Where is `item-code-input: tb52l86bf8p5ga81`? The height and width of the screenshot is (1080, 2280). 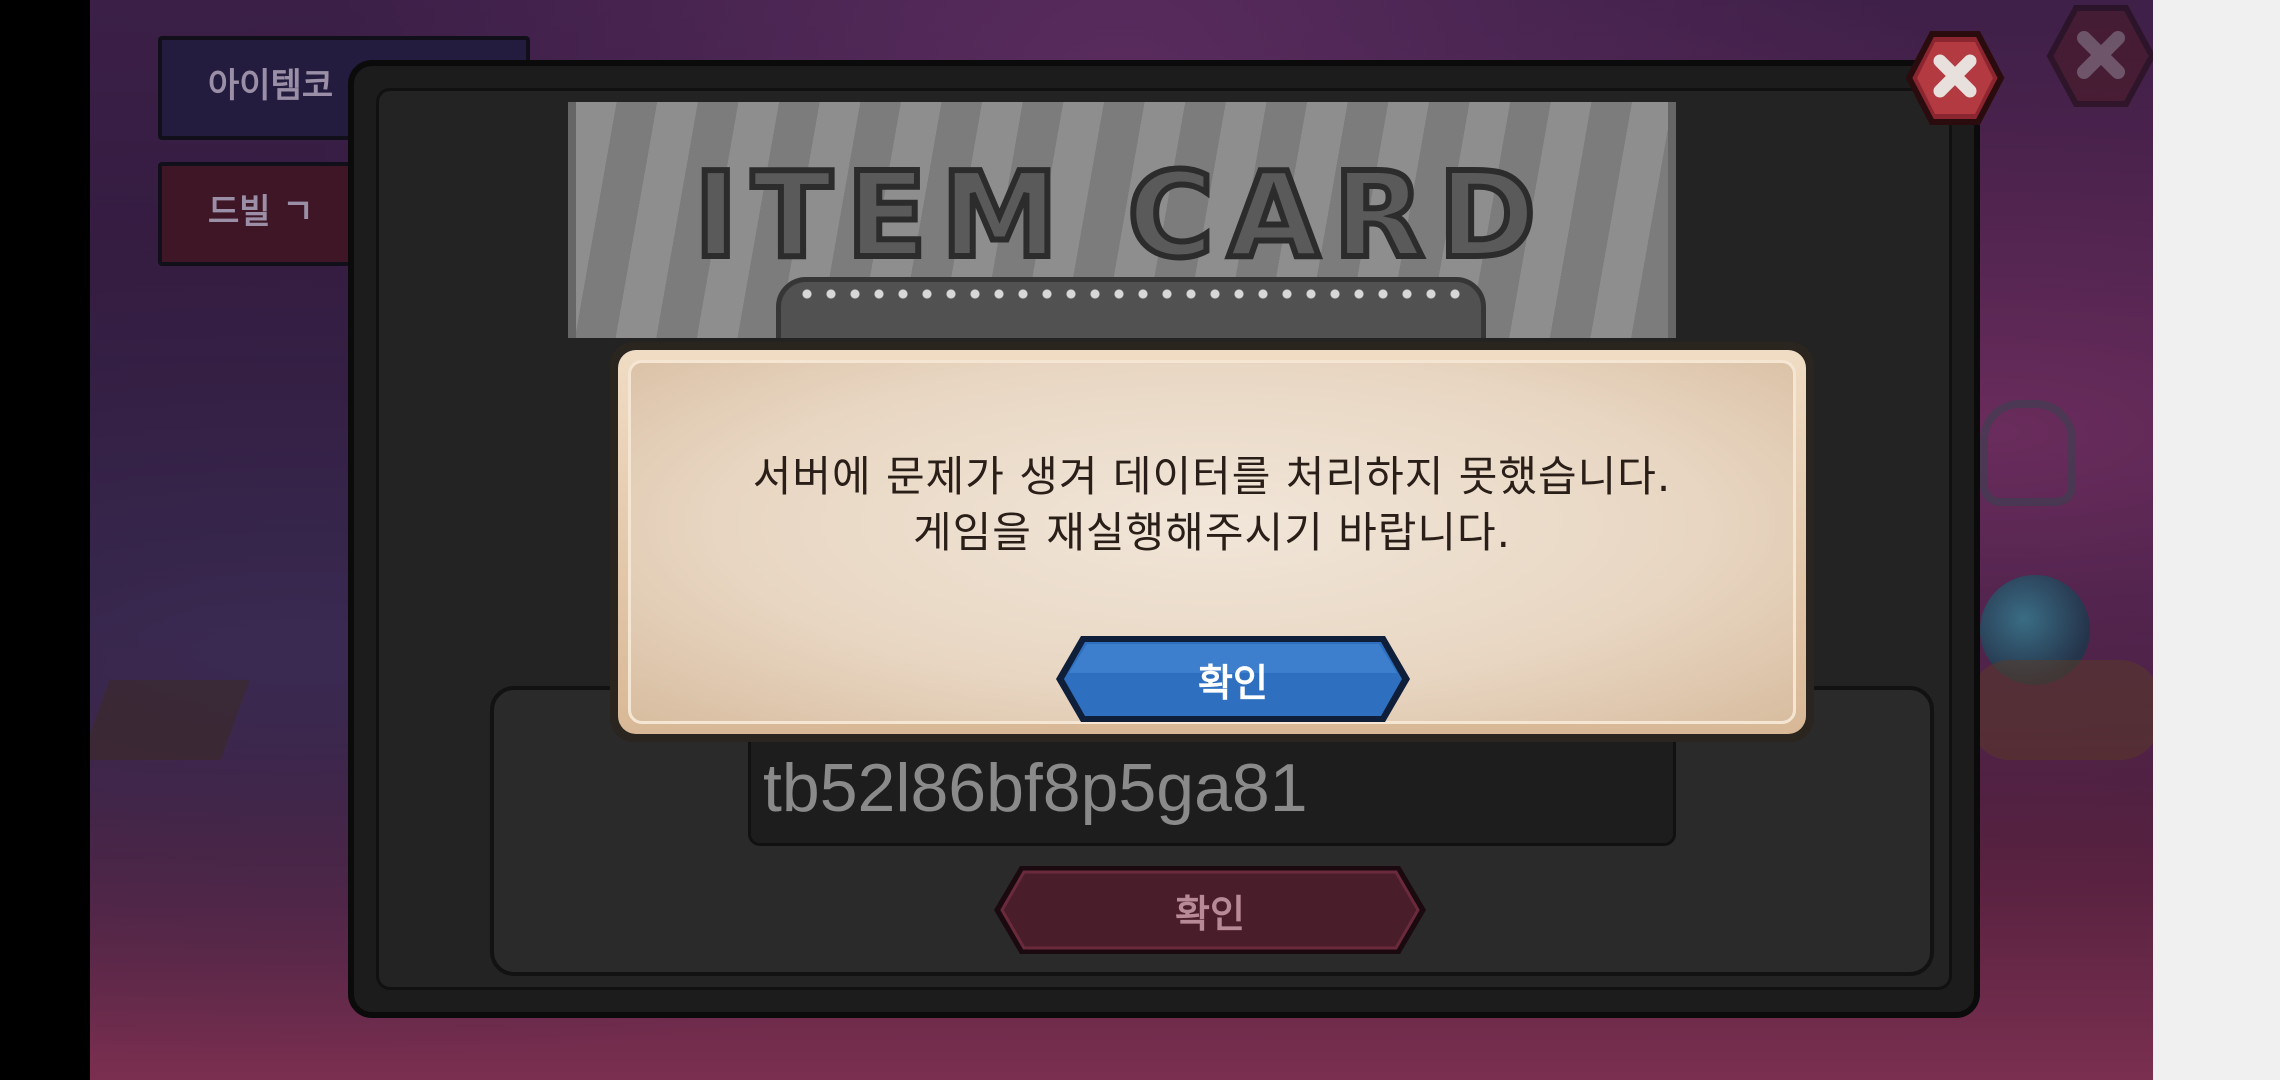 item-code-input: tb52l86bf8p5ga81 is located at coordinates (1212, 788).